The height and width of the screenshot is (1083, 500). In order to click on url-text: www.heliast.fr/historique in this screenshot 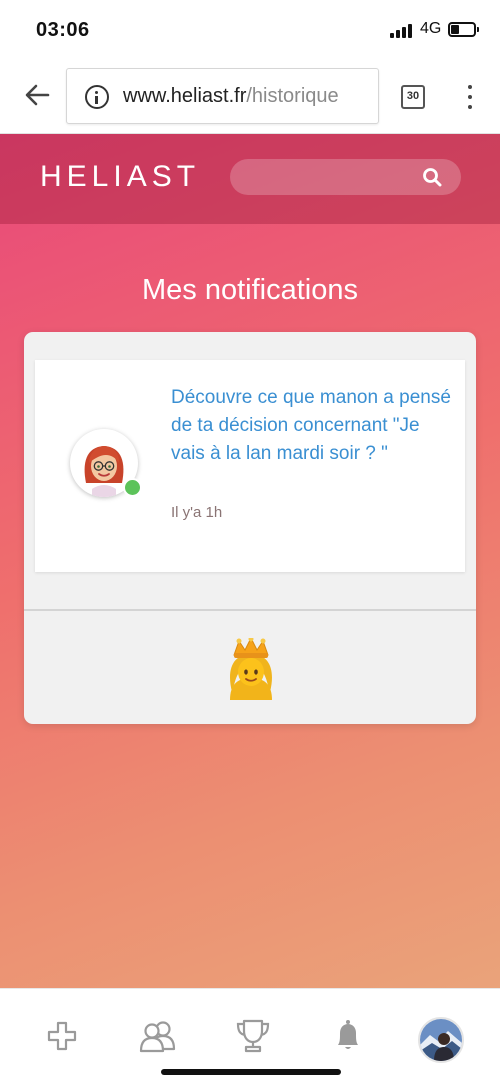, I will do `click(231, 96)`.